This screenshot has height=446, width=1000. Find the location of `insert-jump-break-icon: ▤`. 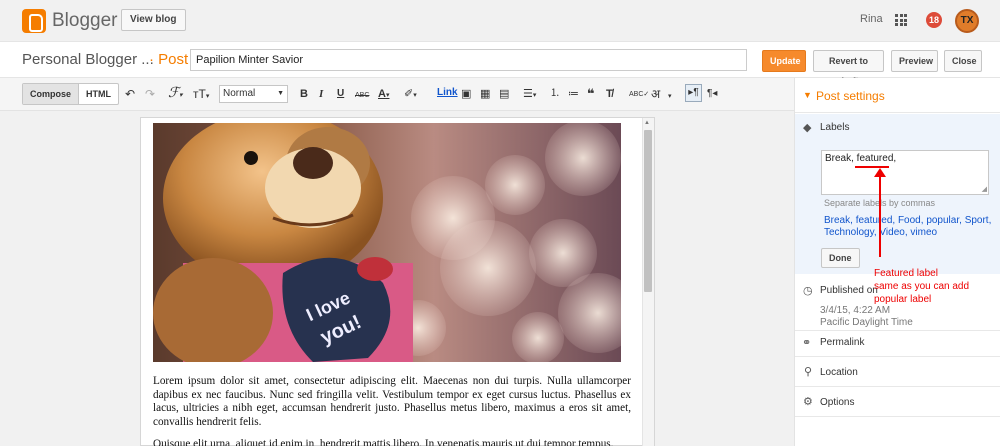

insert-jump-break-icon: ▤ is located at coordinates (504, 94).